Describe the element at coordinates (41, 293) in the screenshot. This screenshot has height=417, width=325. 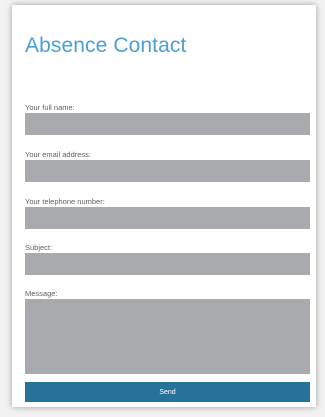
I see `message-label: Message:` at that location.